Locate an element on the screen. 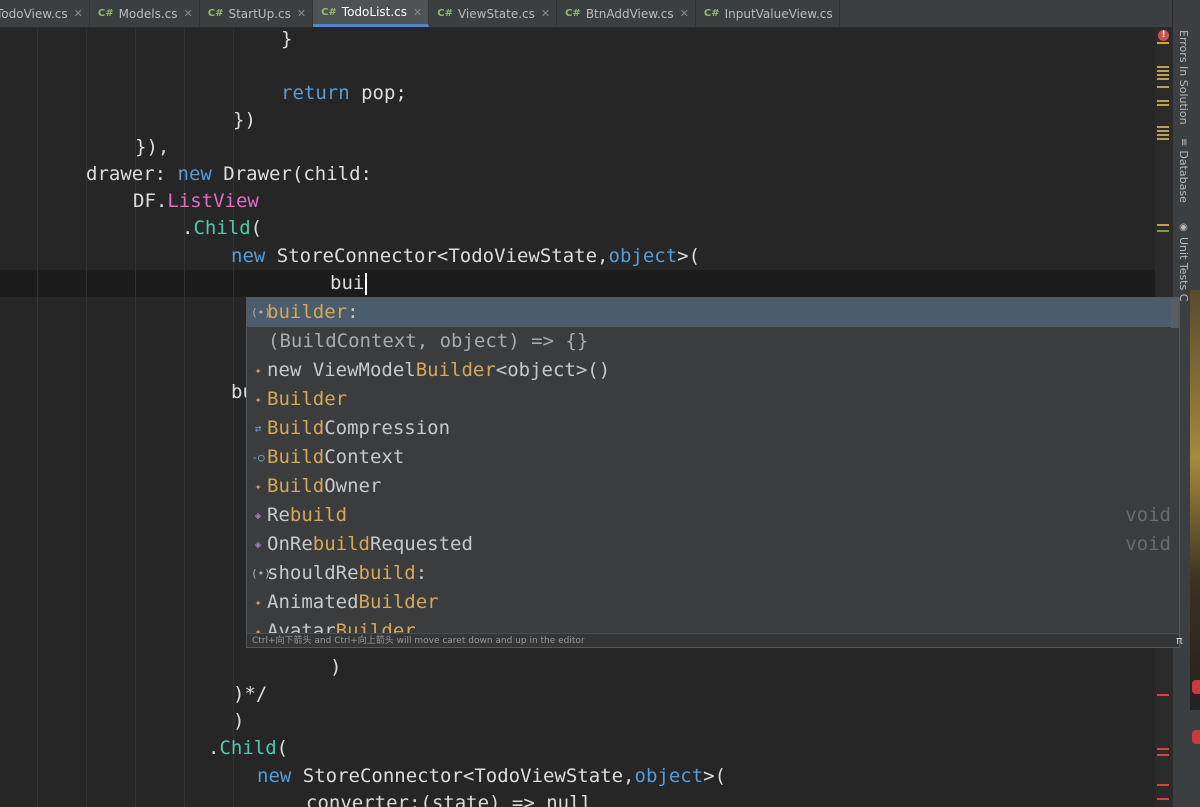 The width and height of the screenshot is (1200, 807). change-marker is located at coordinates (1163, 231).